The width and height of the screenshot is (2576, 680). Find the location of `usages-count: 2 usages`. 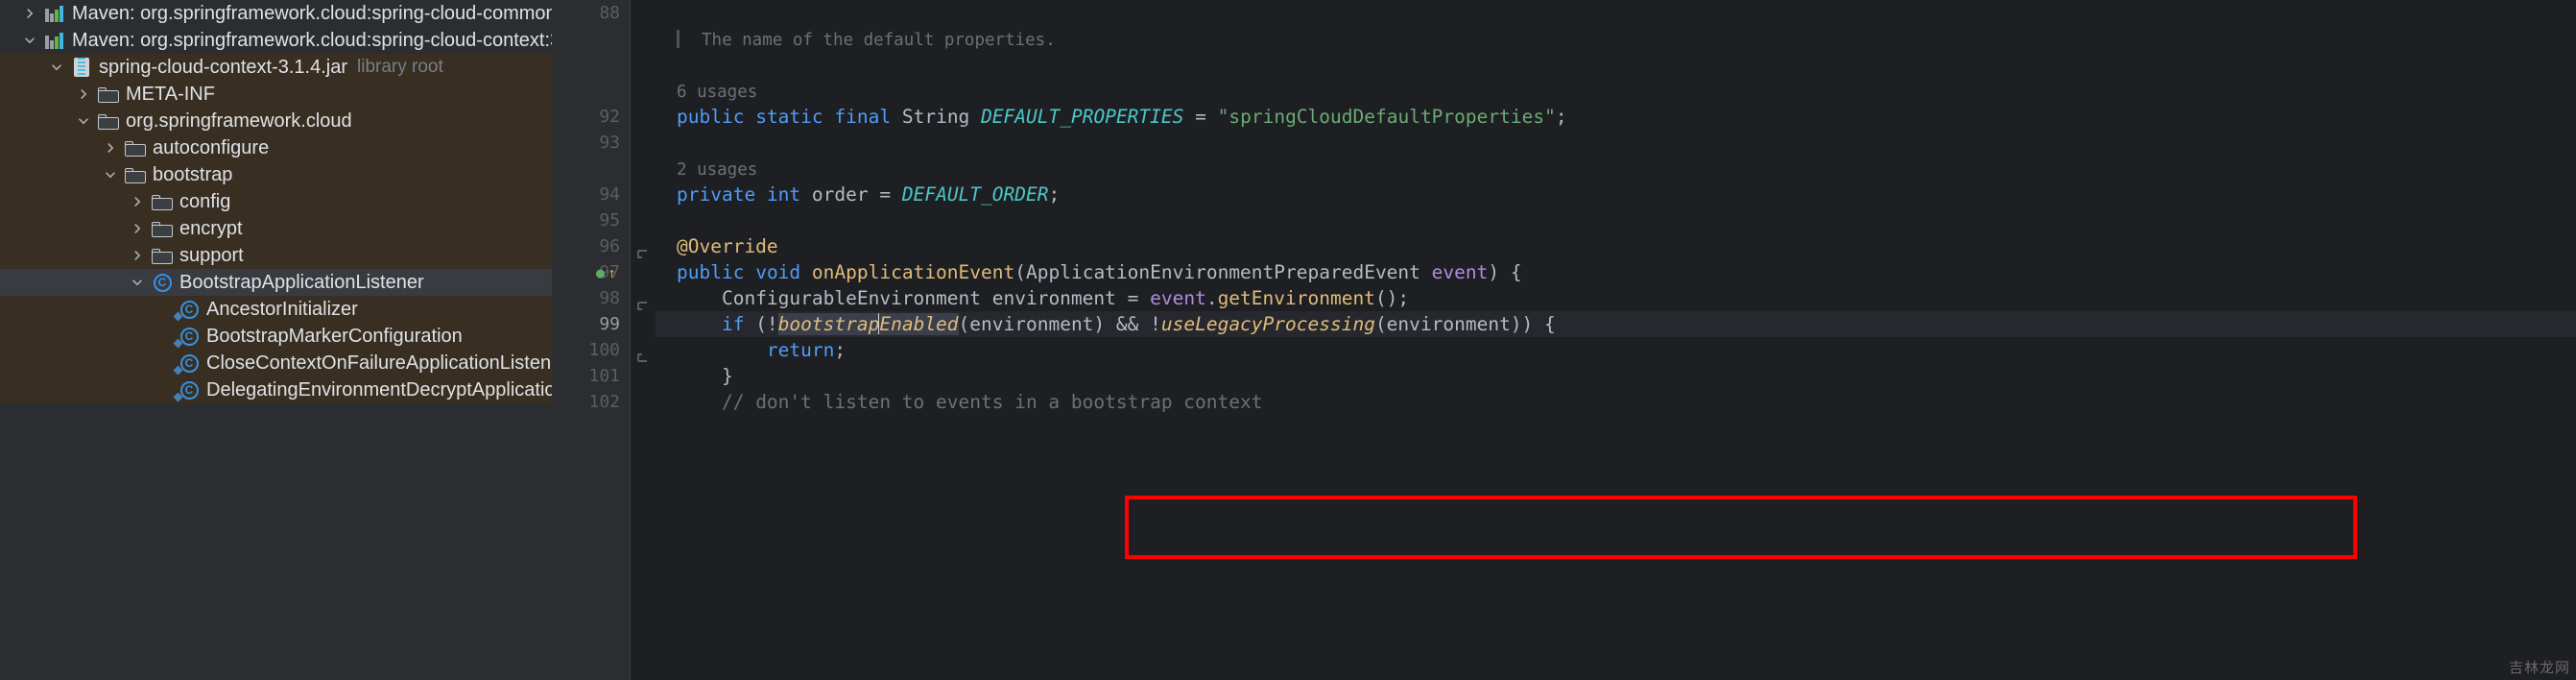

usages-count: 2 usages is located at coordinates (717, 170).